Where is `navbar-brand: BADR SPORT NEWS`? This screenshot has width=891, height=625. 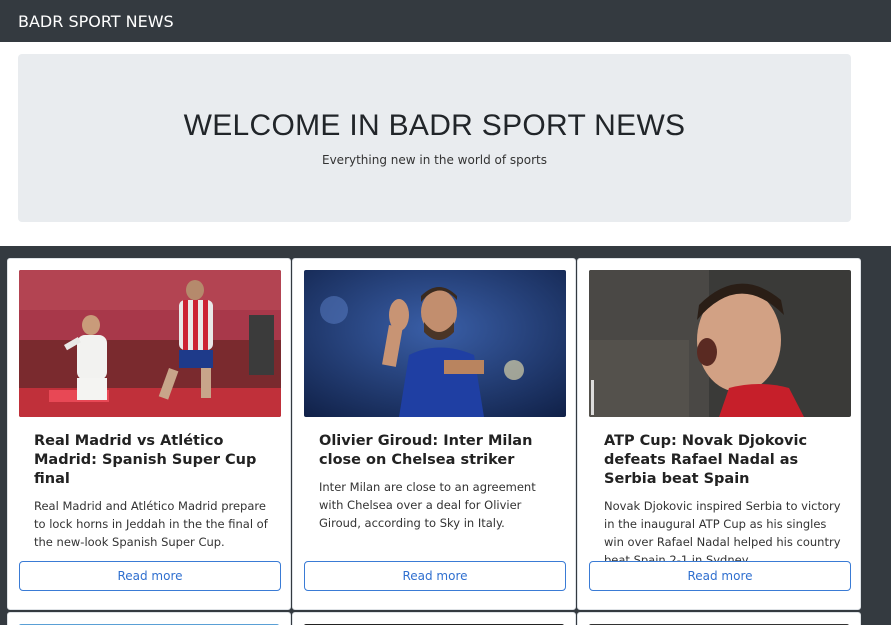
navbar-brand: BADR SPORT NEWS is located at coordinates (96, 21).